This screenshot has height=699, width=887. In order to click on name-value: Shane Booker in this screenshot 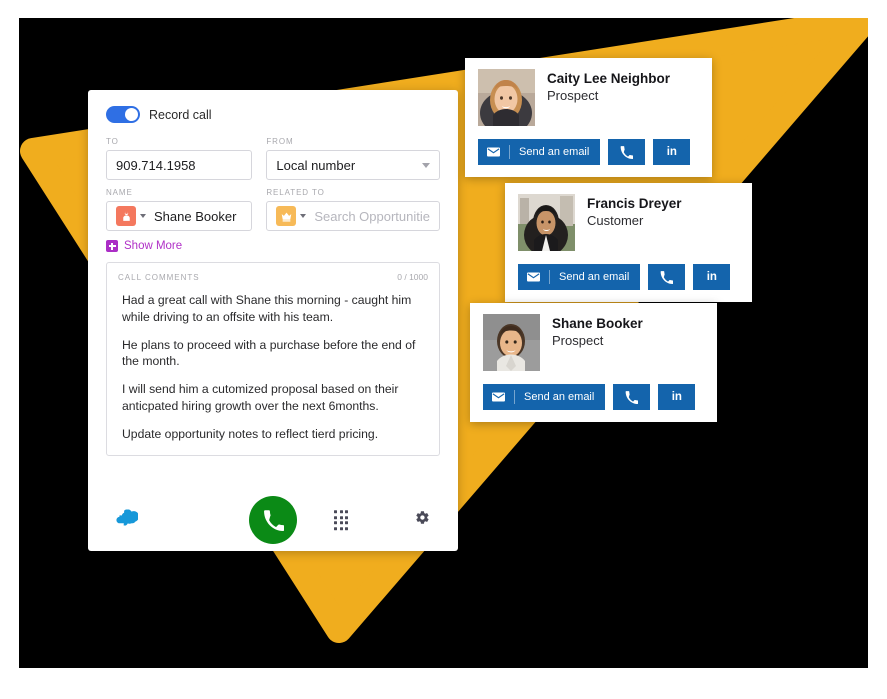, I will do `click(195, 216)`.